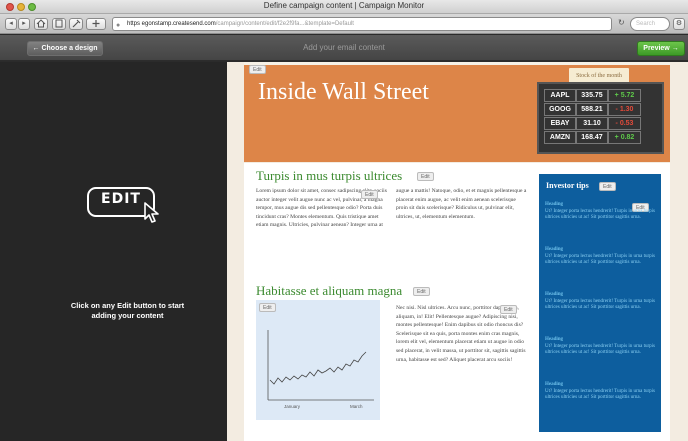 The height and width of the screenshot is (441, 688). What do you see at coordinates (624, 109) in the screenshot?
I see `stock-change: - 1.30` at bounding box center [624, 109].